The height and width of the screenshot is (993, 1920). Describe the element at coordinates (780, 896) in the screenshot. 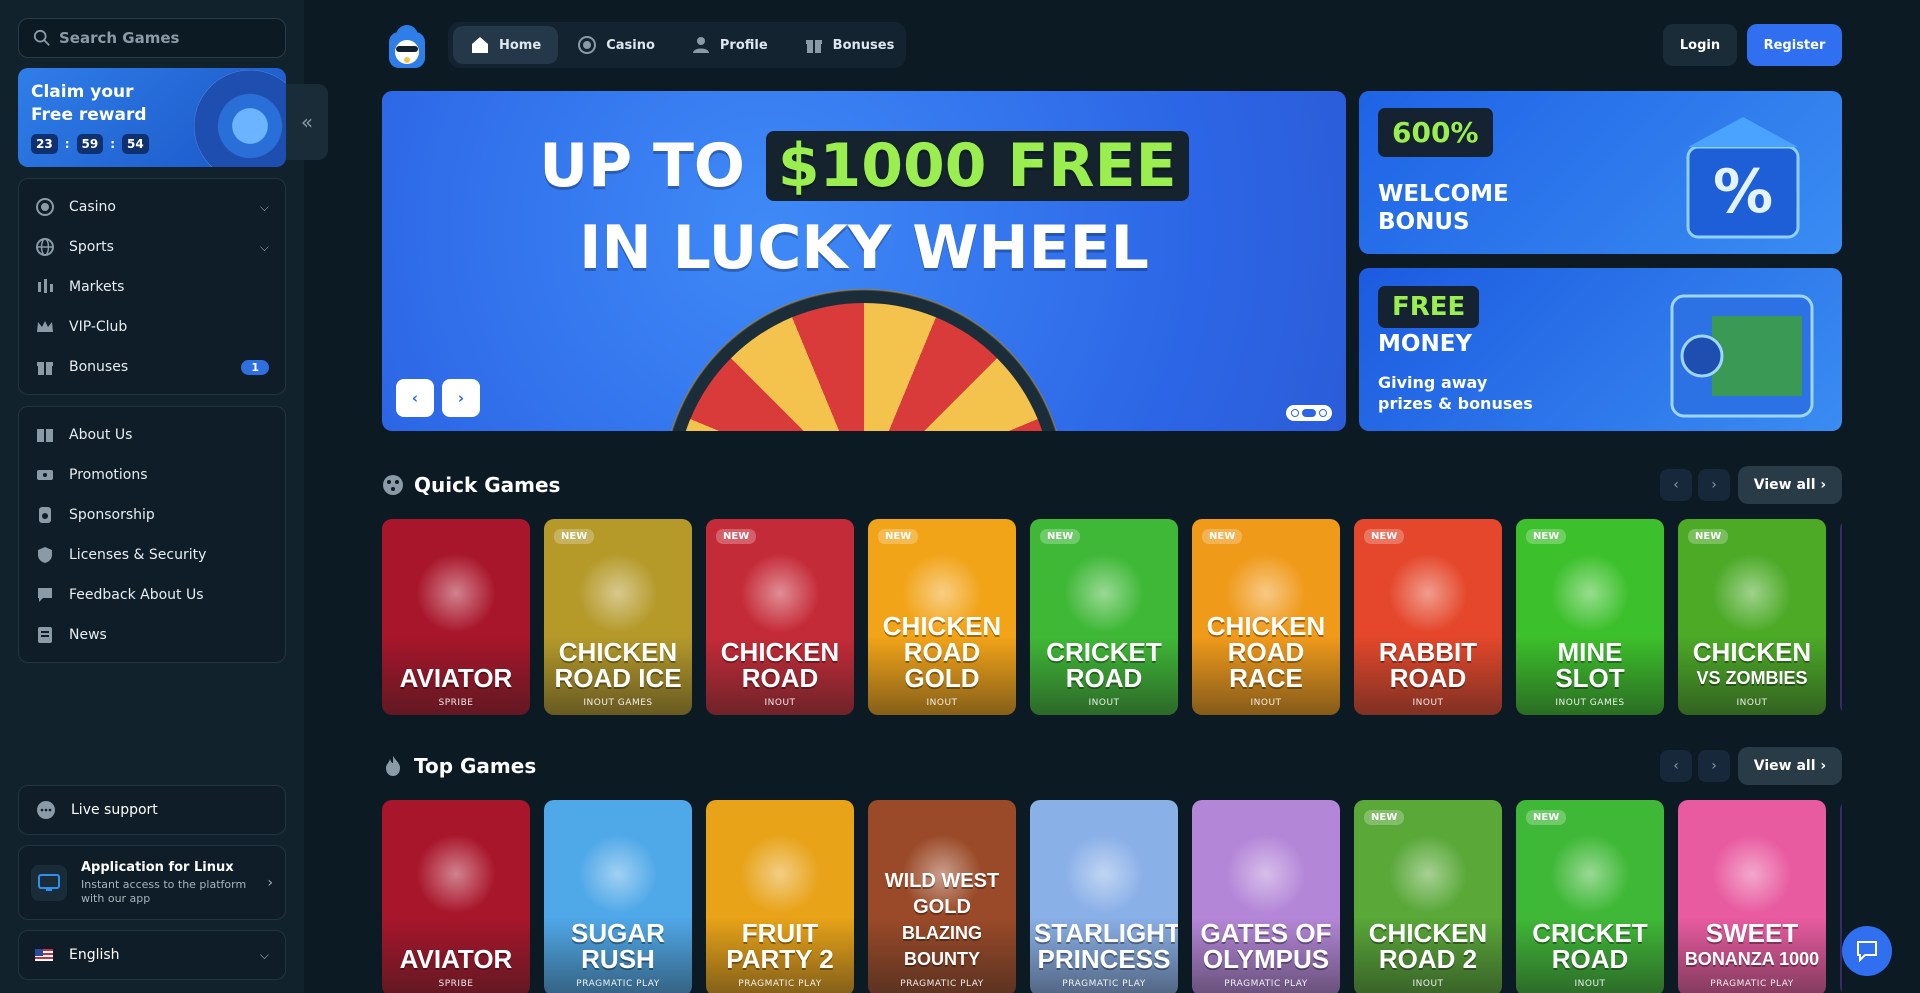

I see `game-card: FRUIT PARTY 2 PRAGMATIC PLAY` at that location.